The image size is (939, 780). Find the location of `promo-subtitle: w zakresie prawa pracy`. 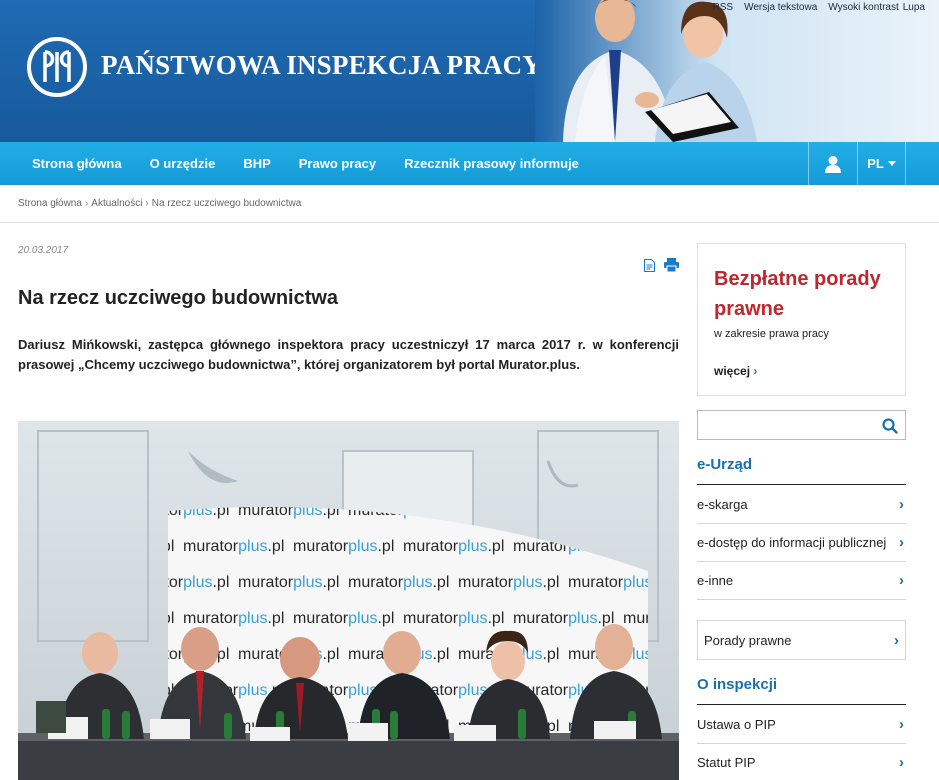

promo-subtitle: w zakresie prawa pracy is located at coordinates (771, 334).